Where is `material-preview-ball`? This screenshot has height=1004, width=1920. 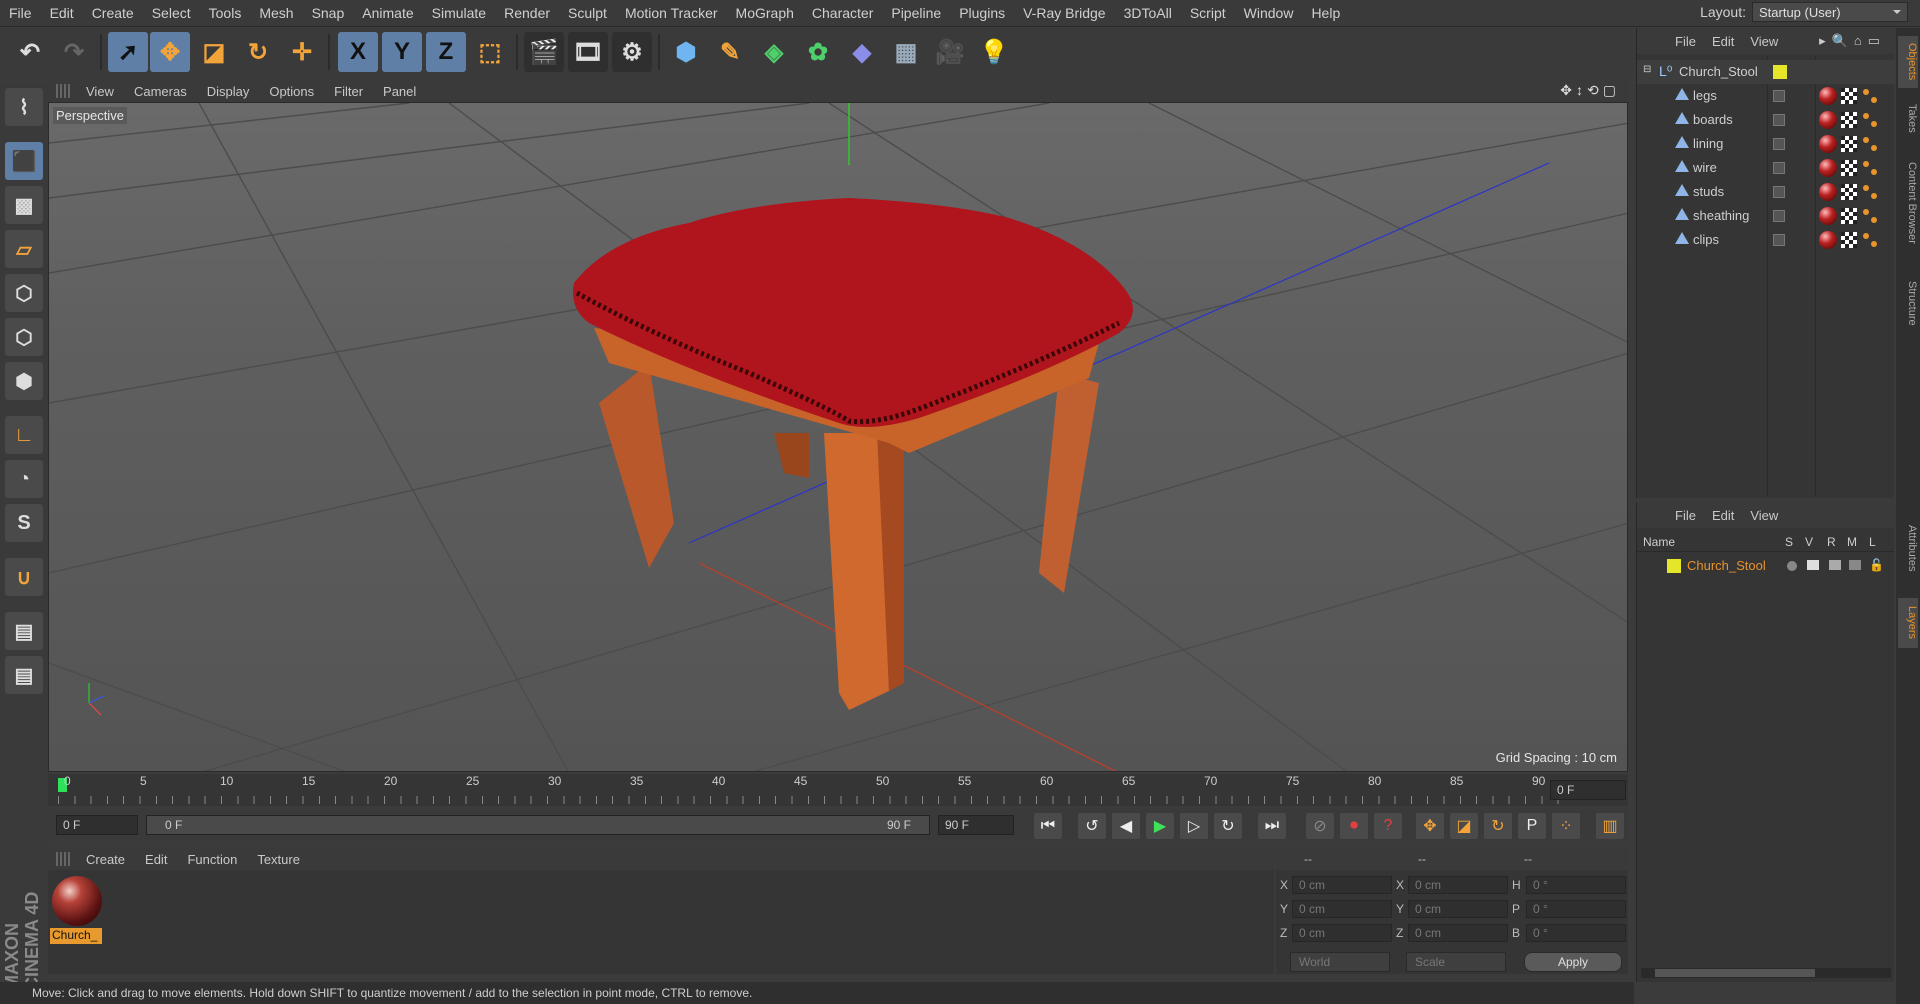 material-preview-ball is located at coordinates (77, 901).